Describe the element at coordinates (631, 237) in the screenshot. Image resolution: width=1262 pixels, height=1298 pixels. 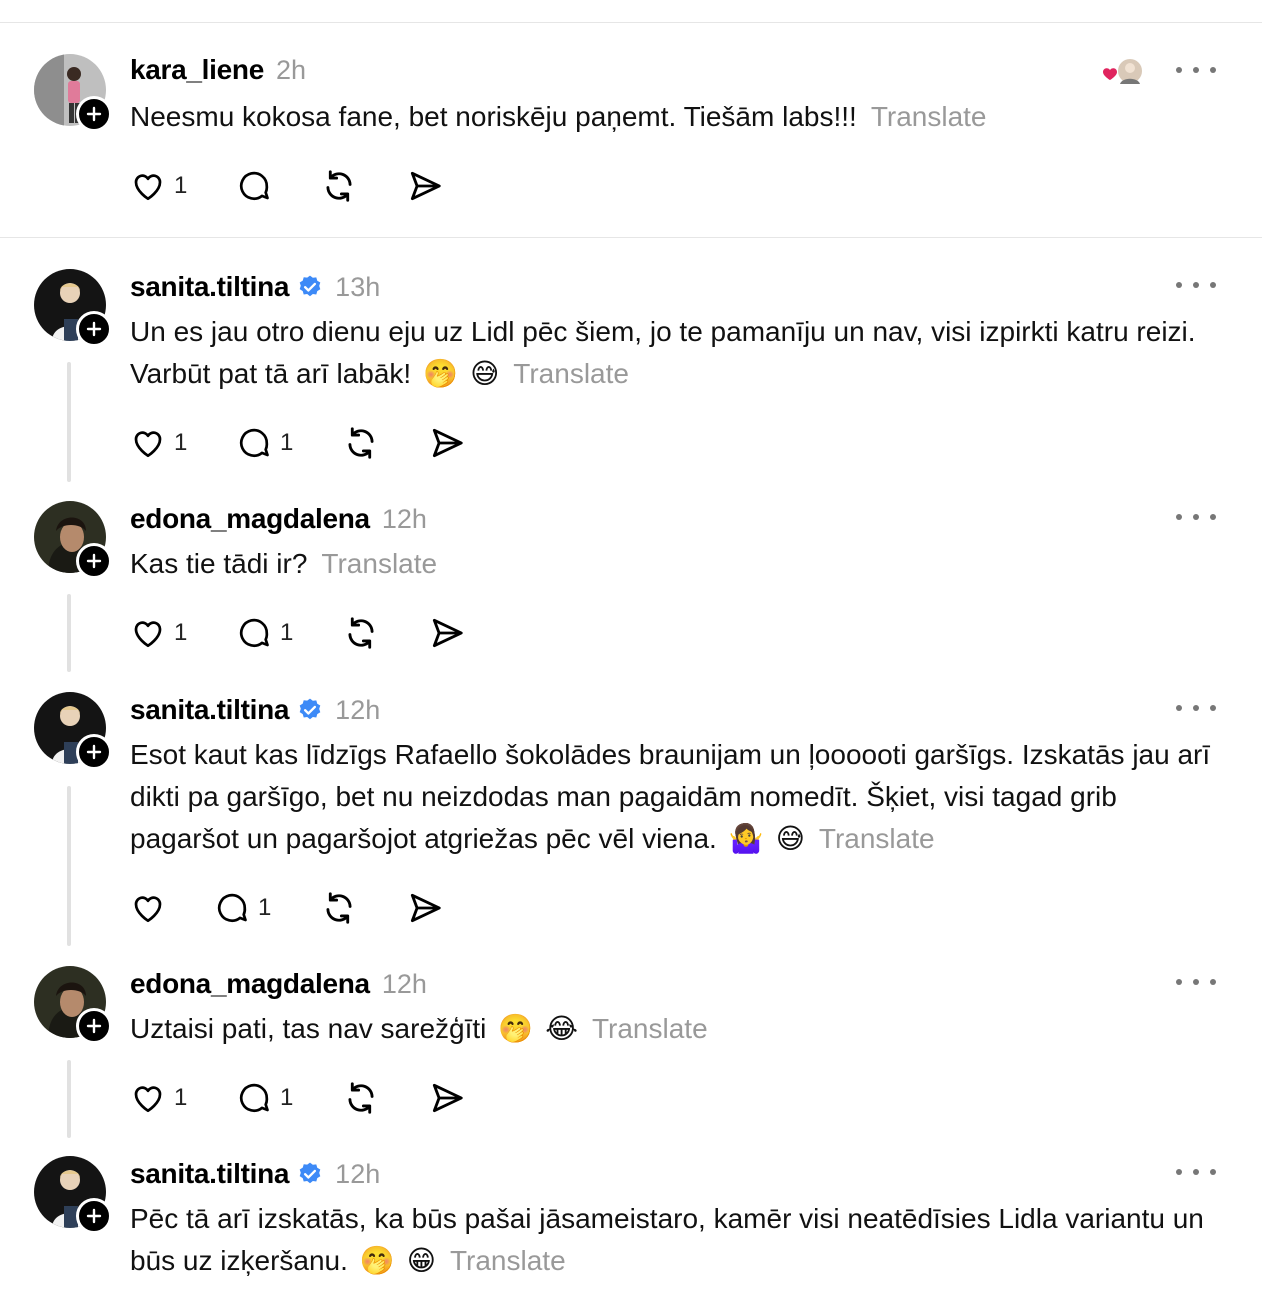
I see `post-divider` at that location.